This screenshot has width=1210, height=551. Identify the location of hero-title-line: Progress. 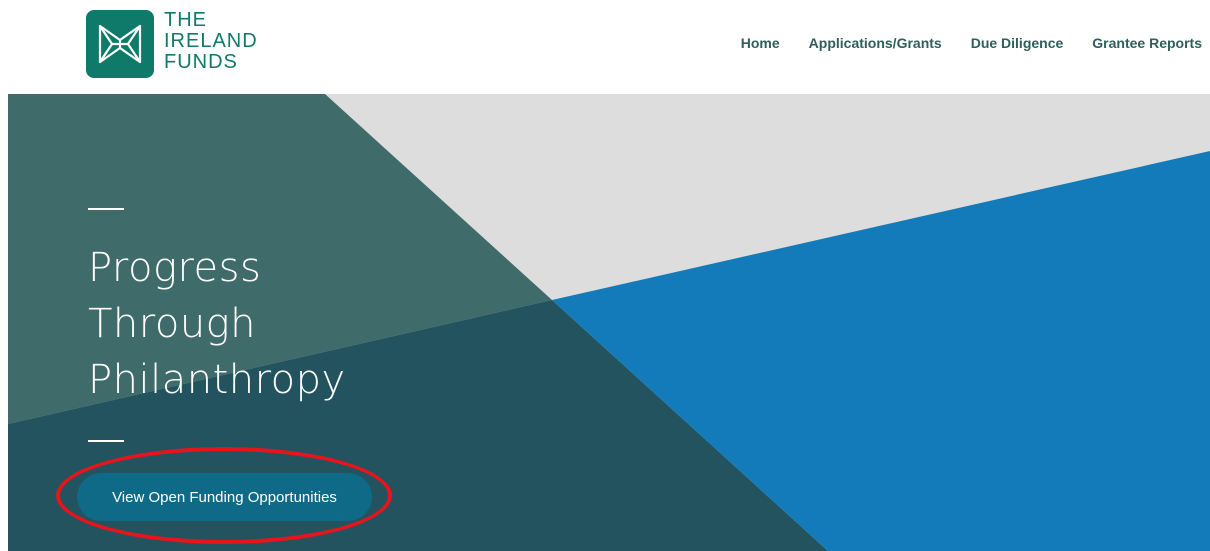
(175, 268).